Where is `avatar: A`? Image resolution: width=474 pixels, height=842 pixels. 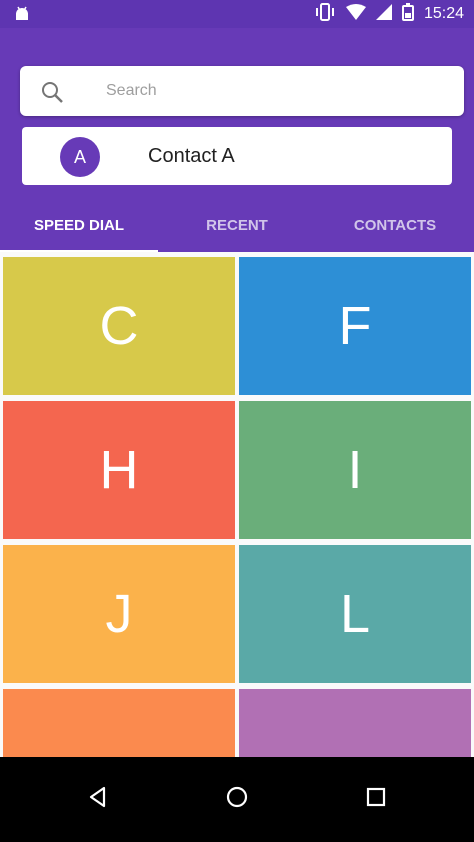 avatar: A is located at coordinates (80, 157).